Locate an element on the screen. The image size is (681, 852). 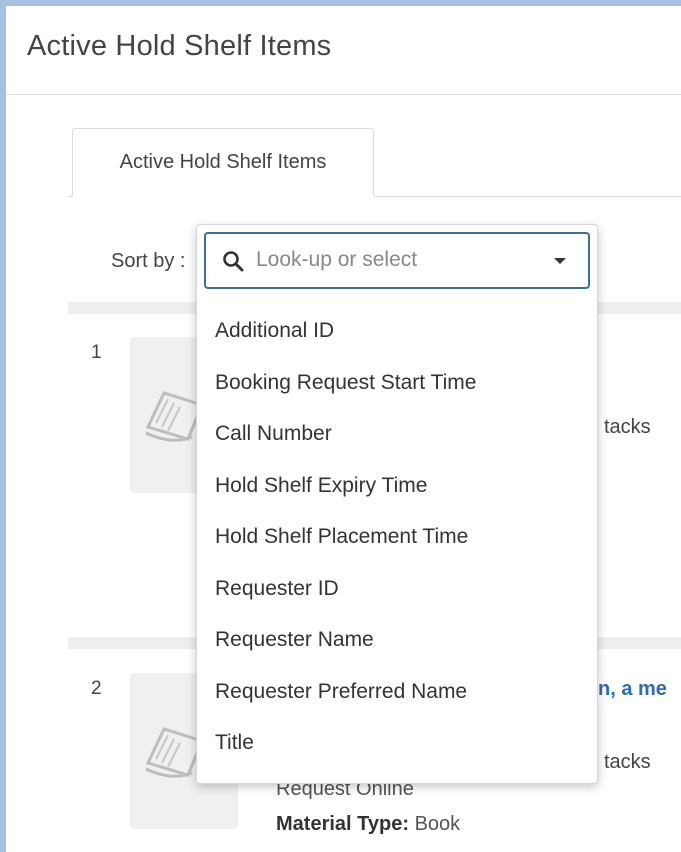
sort-option-requester-id: Requester ID is located at coordinates (397, 589).